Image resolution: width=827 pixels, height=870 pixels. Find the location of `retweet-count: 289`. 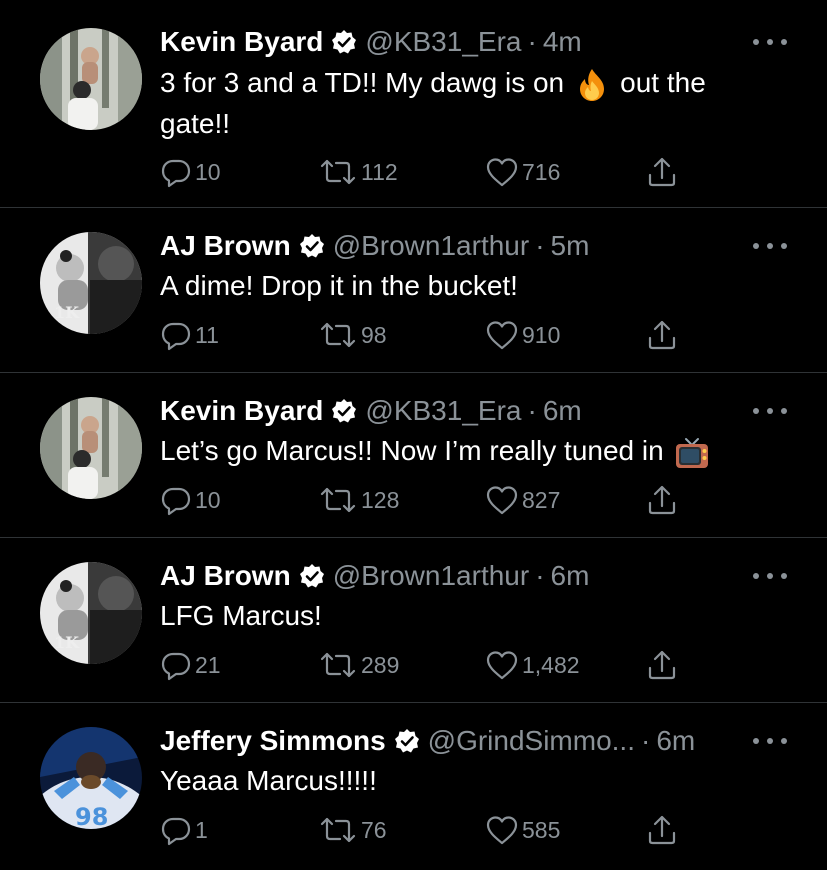

retweet-count: 289 is located at coordinates (380, 664).